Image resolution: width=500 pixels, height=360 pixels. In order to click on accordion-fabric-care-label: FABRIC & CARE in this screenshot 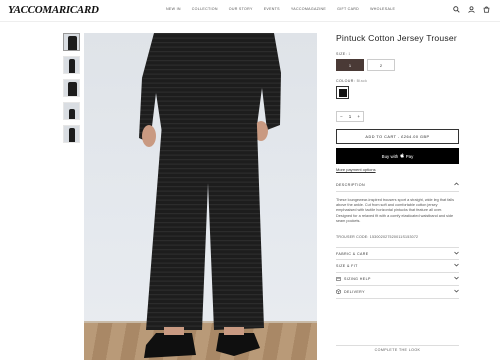, I will do `click(352, 253)`.